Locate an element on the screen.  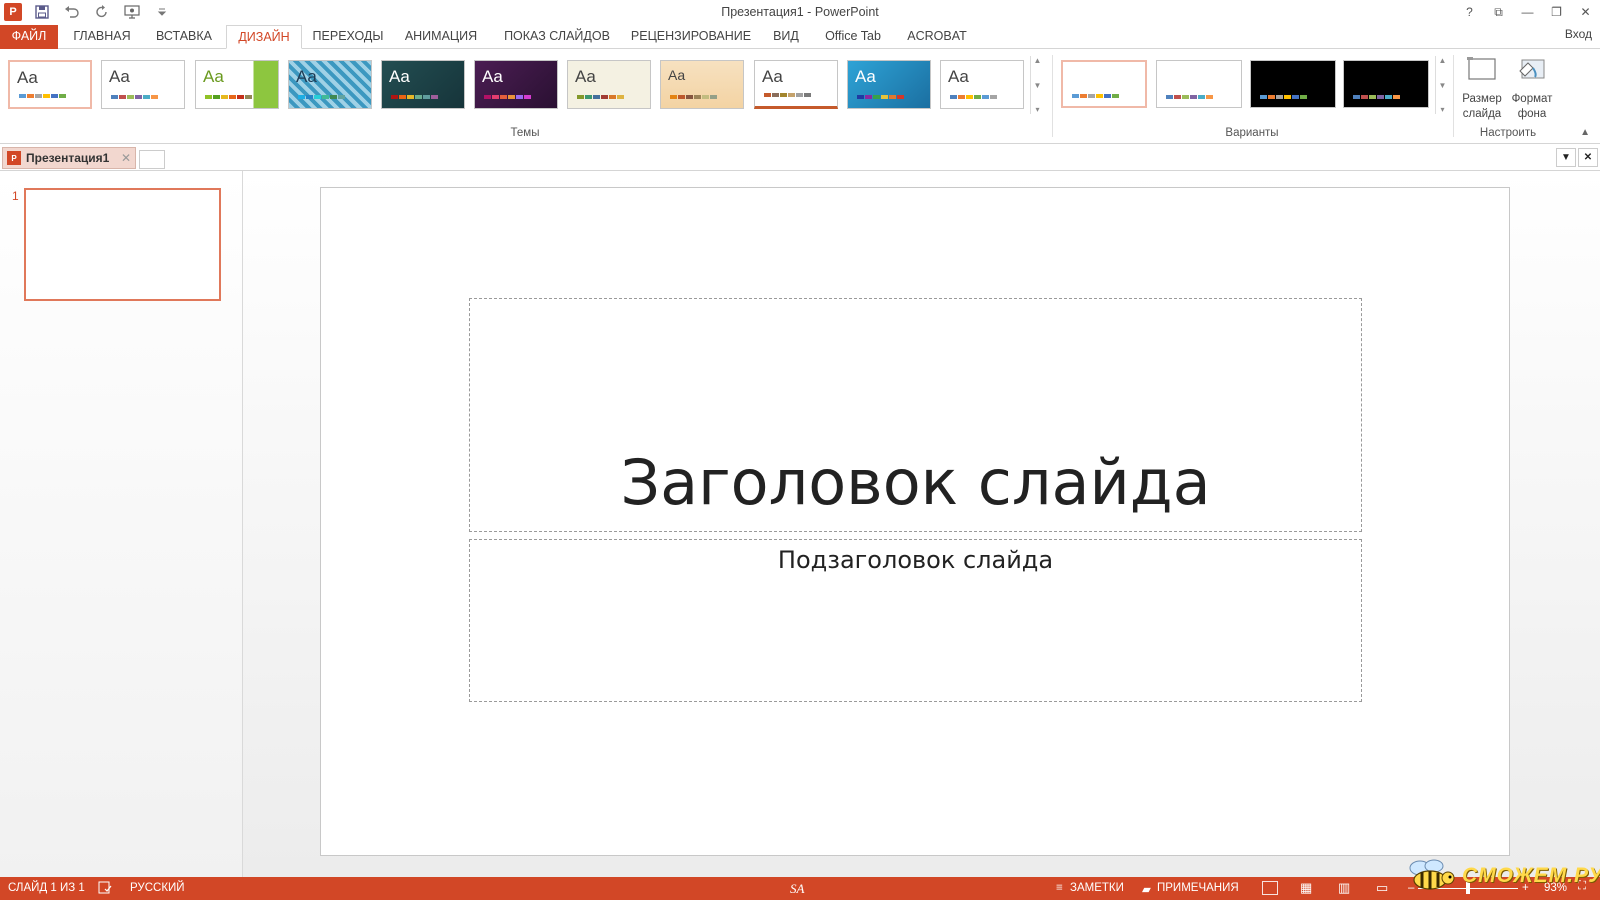
notes-button: ЗАМЕТКИ is located at coordinates (1097, 888).